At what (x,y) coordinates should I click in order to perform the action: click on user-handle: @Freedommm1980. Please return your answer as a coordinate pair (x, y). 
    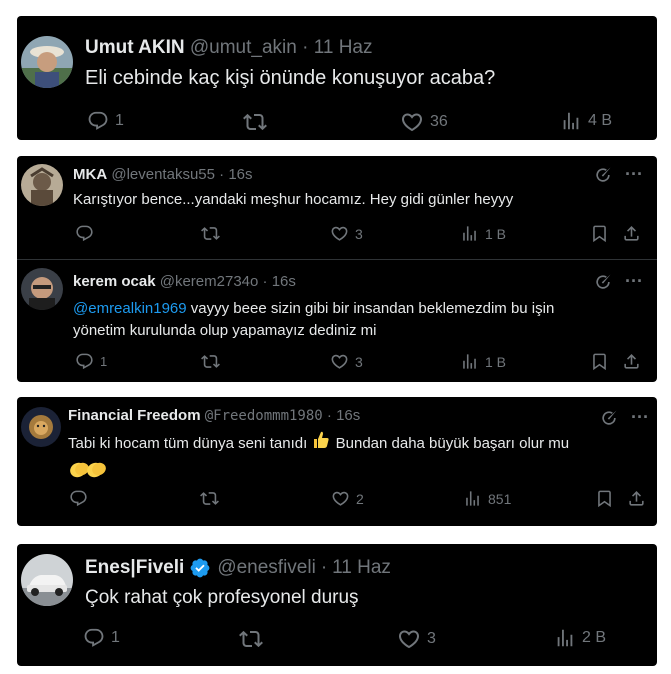
    Looking at the image, I should click on (264, 416).